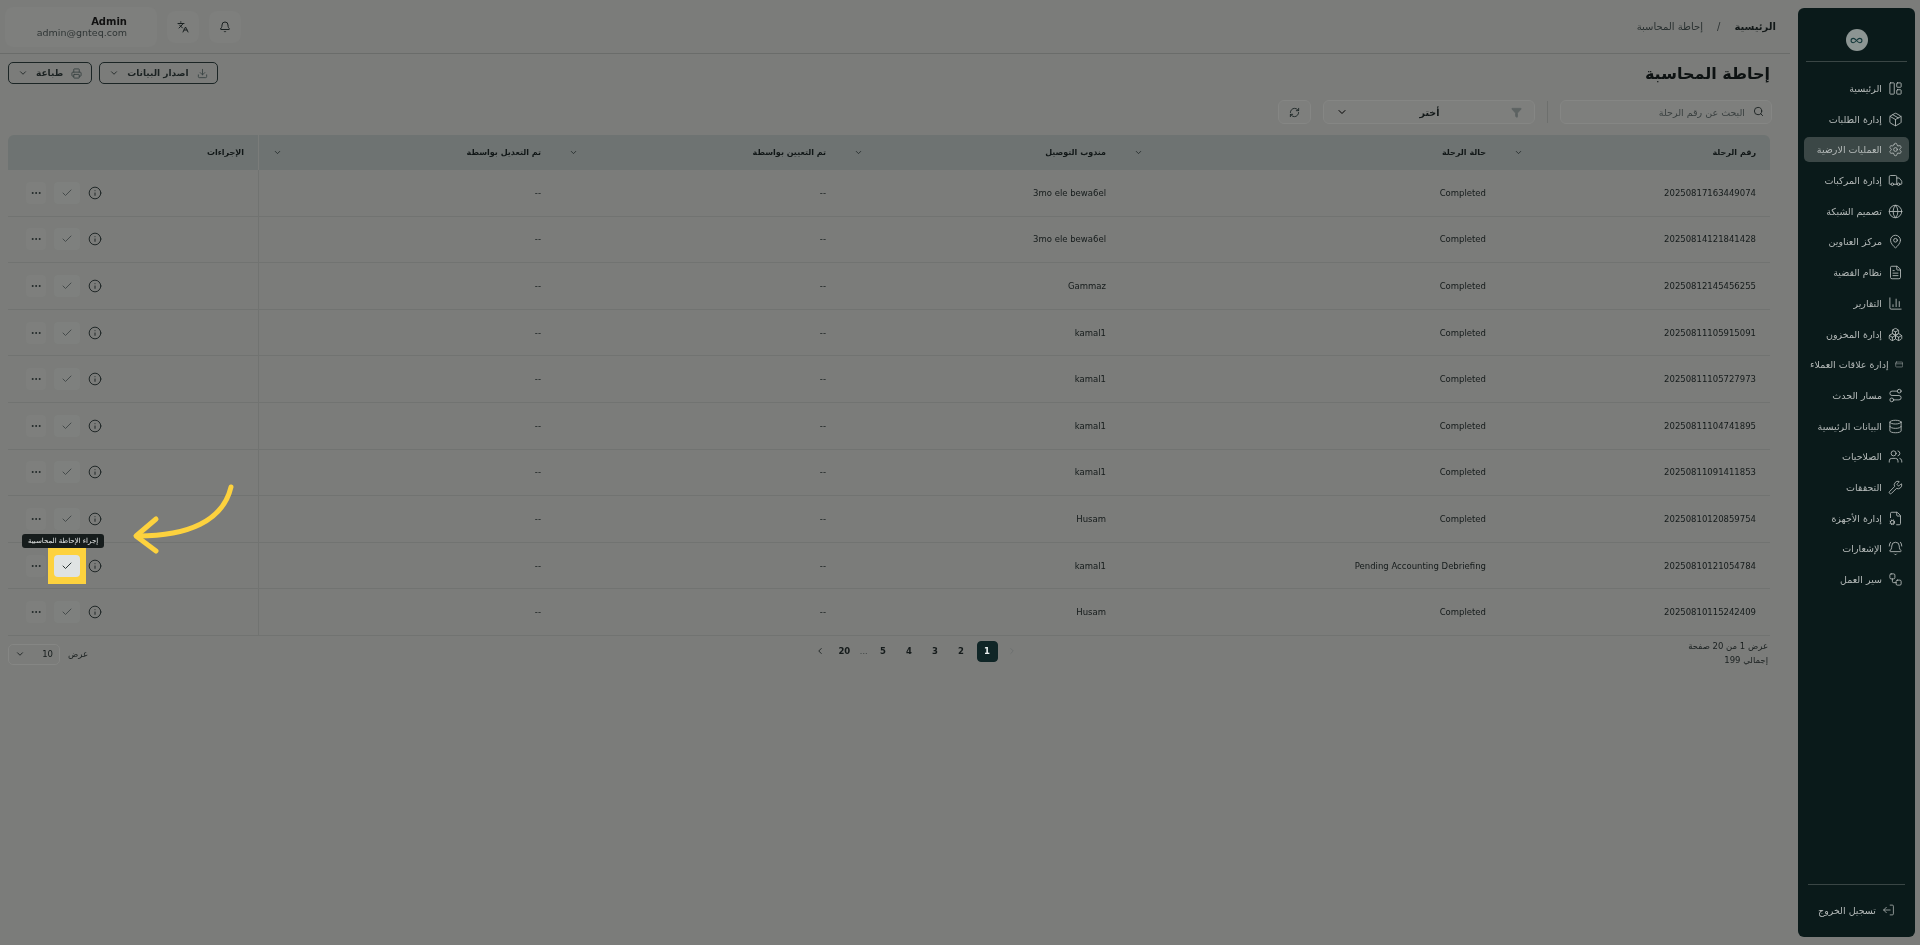 This screenshot has height=945, width=1920. I want to click on page-button: 4, so click(909, 651).